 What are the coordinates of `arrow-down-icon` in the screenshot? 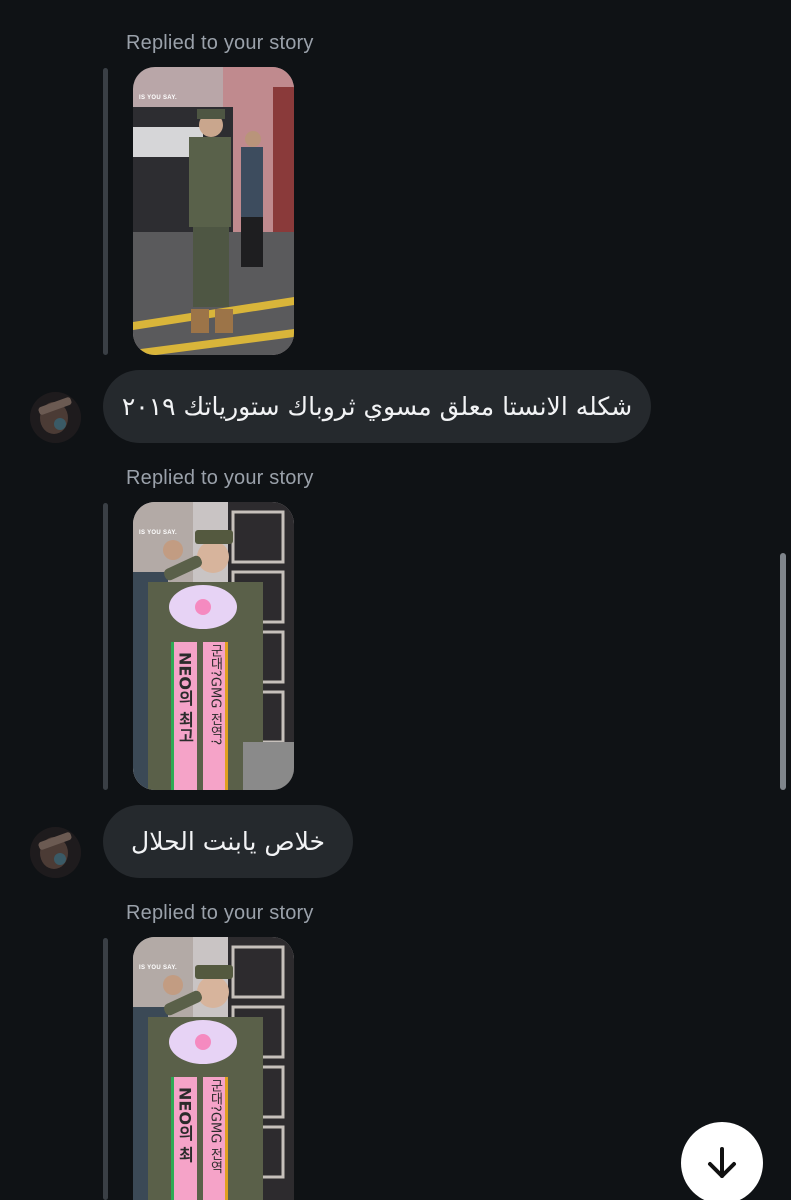 It's located at (722, 1162).